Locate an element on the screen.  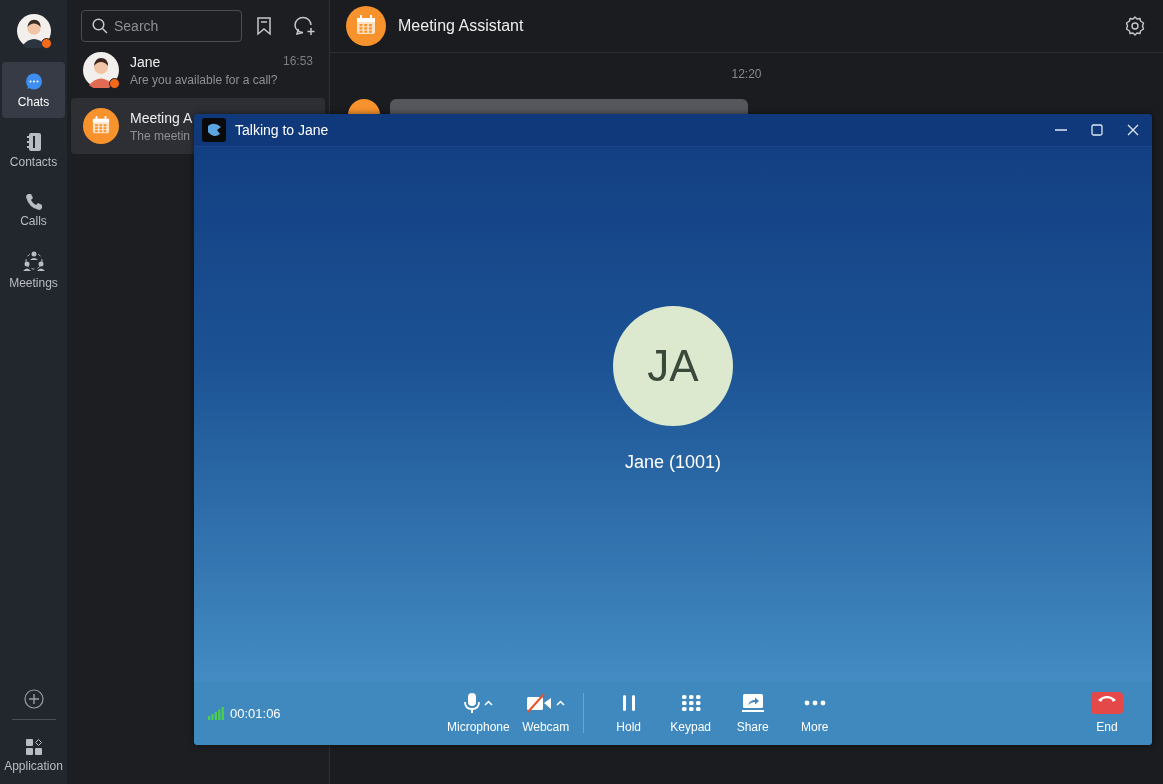
call-window-title: Talking to Jane is located at coordinates (282, 130).